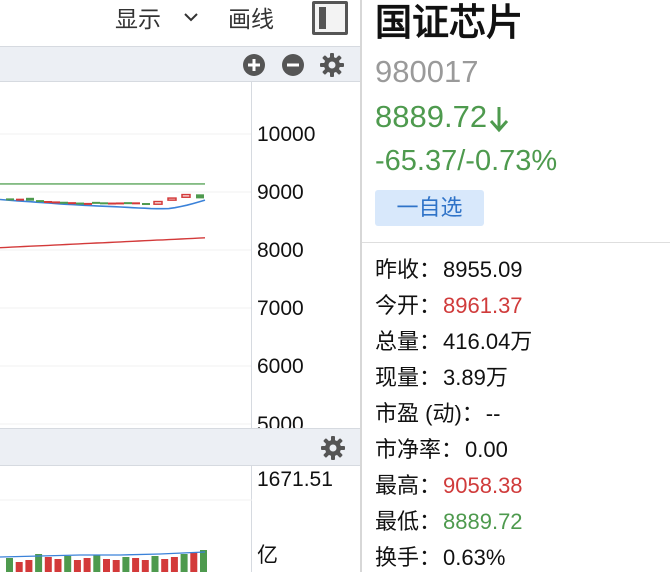 Image resolution: width=670 pixels, height=572 pixels. What do you see at coordinates (520, 557) in the screenshot?
I see `stat-turnover: 换手：0.63%` at bounding box center [520, 557].